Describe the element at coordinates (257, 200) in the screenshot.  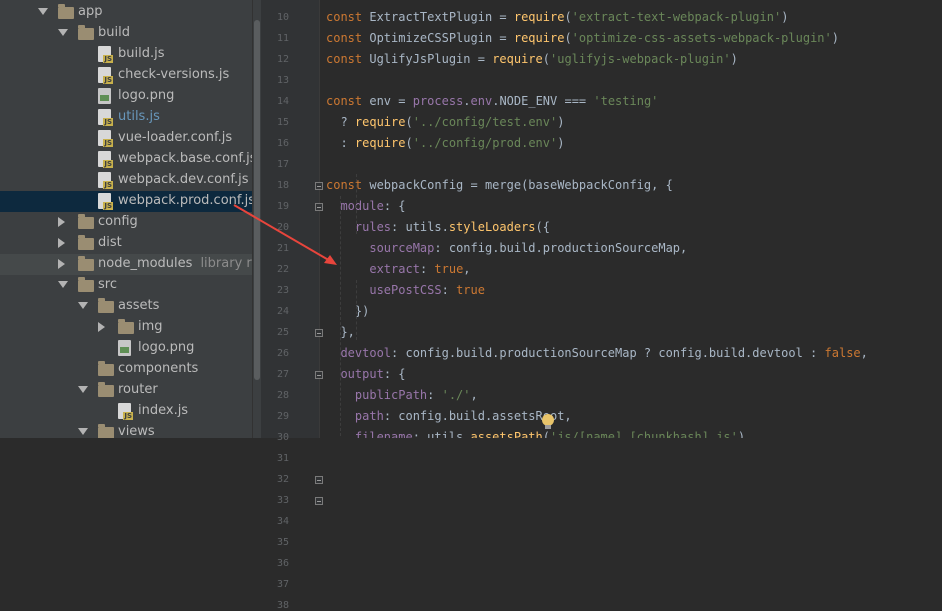
I see `tree-scrollbar-thumb` at that location.